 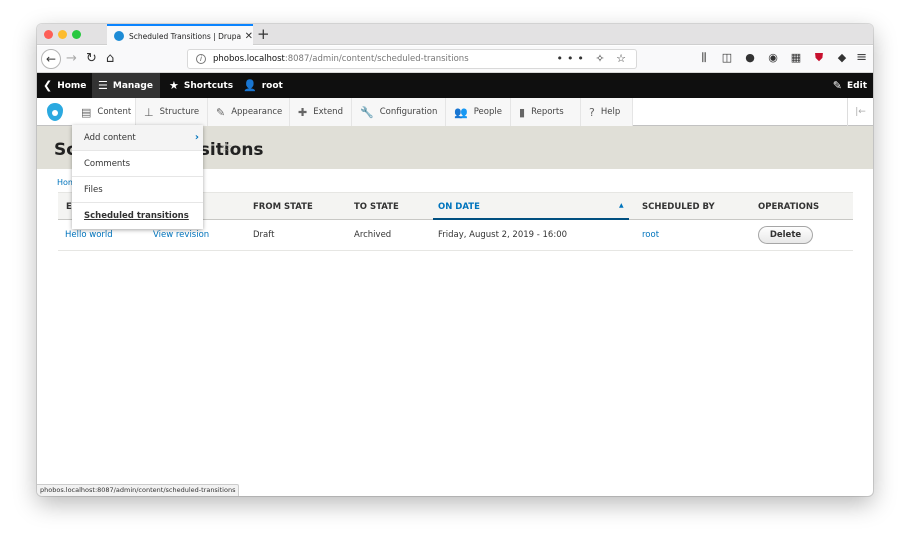 I want to click on entity-link: Hello world, so click(x=89, y=235).